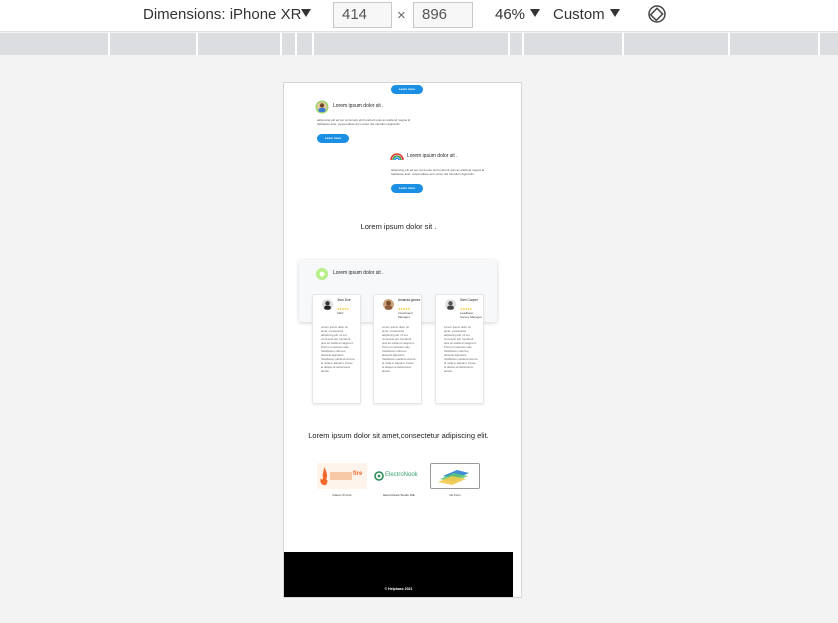  What do you see at coordinates (401, 475) in the screenshot?
I see `partner-logo-text: ElectroNook` at bounding box center [401, 475].